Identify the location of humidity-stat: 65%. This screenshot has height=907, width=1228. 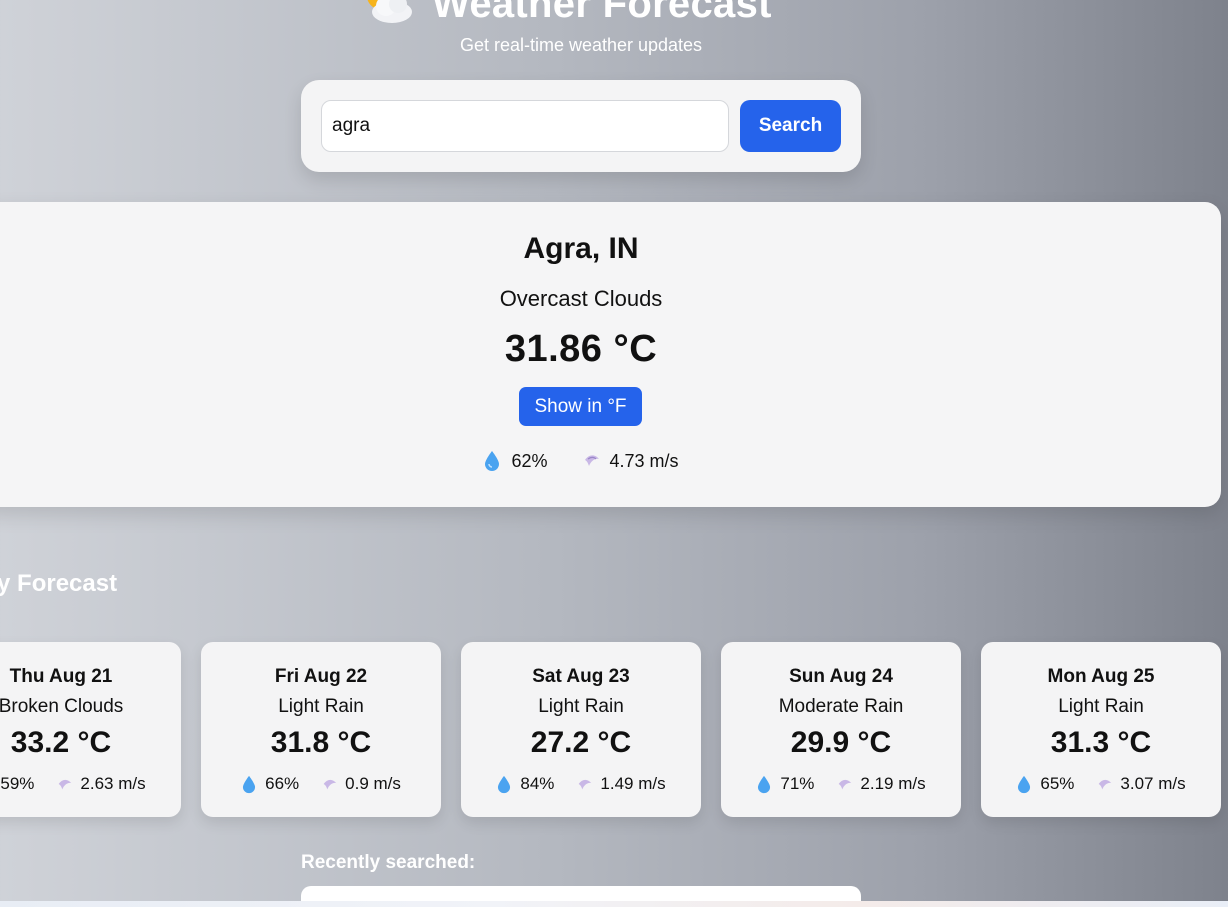
(1045, 784).